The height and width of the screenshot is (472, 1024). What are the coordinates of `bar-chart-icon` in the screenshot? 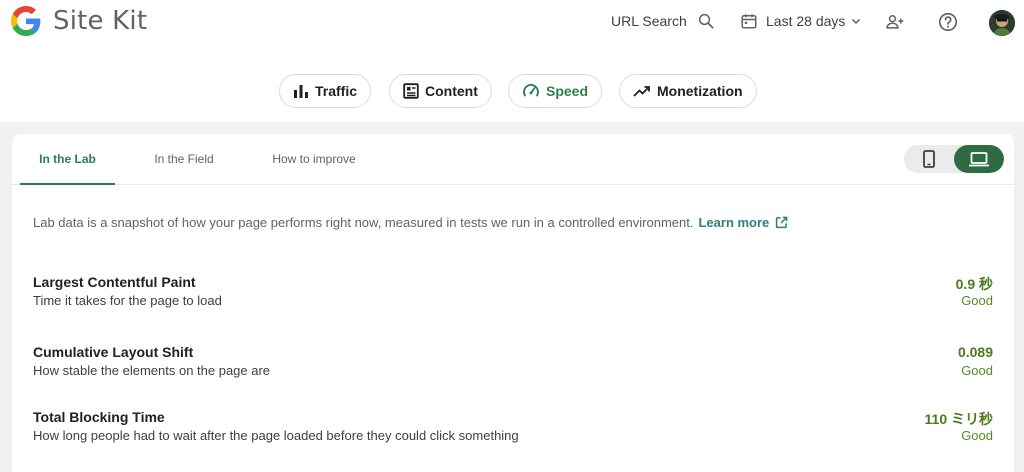 It's located at (301, 91).